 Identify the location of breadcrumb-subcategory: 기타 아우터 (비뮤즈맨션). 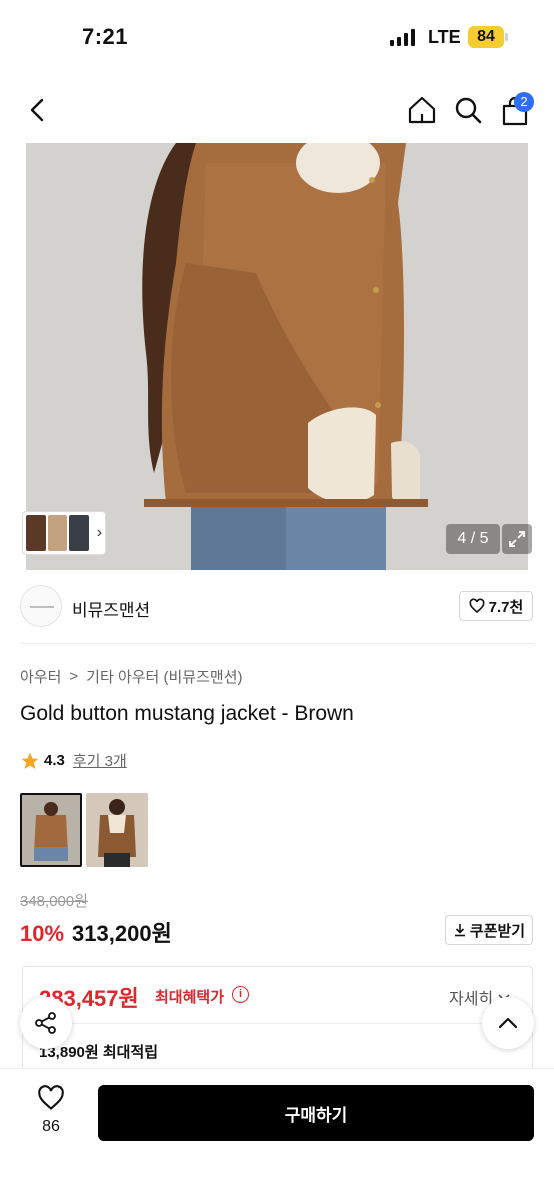
(164, 676).